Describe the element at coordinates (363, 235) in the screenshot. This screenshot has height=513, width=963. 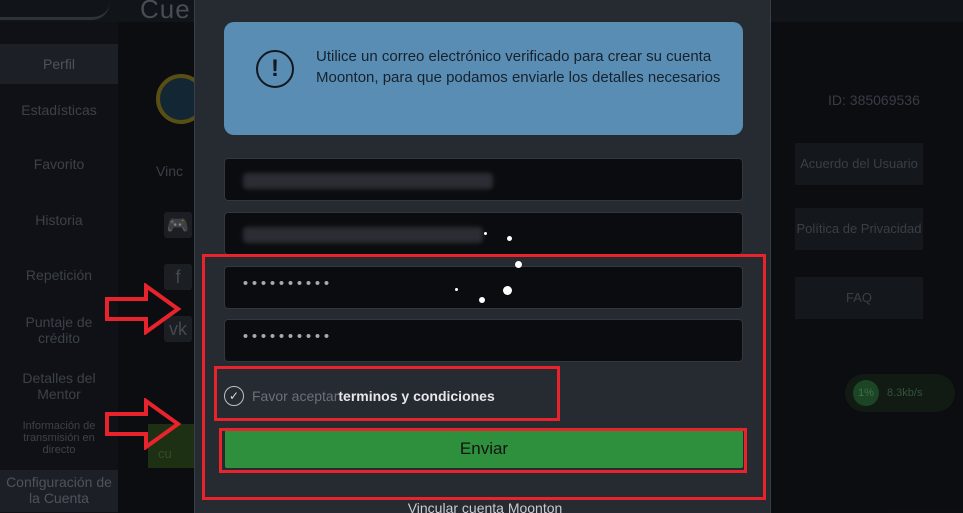
I see `verification-value-obscured` at that location.